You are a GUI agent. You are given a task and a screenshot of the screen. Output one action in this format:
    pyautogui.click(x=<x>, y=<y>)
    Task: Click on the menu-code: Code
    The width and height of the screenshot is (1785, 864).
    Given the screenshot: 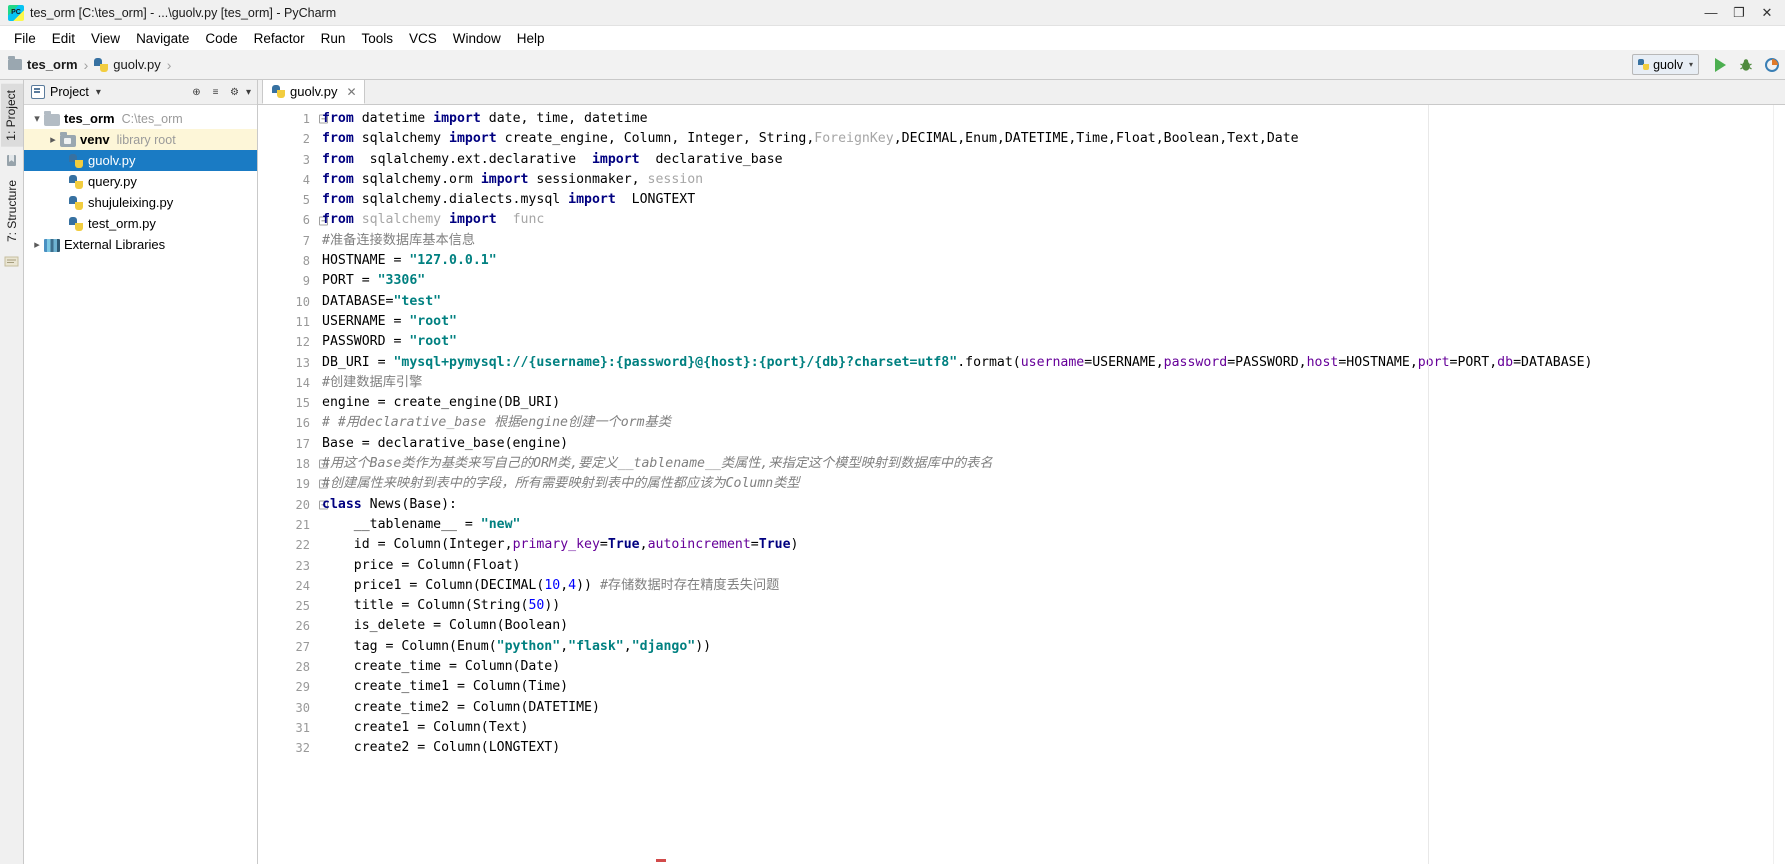 What is the action you would take?
    pyautogui.click(x=221, y=38)
    